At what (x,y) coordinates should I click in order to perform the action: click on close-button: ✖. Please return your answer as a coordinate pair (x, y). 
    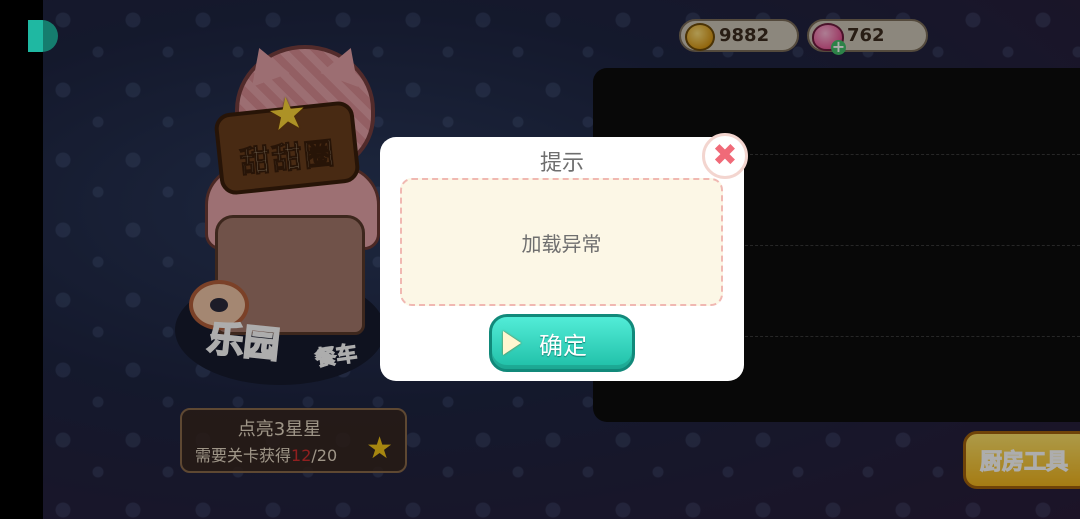
    Looking at the image, I should click on (725, 156).